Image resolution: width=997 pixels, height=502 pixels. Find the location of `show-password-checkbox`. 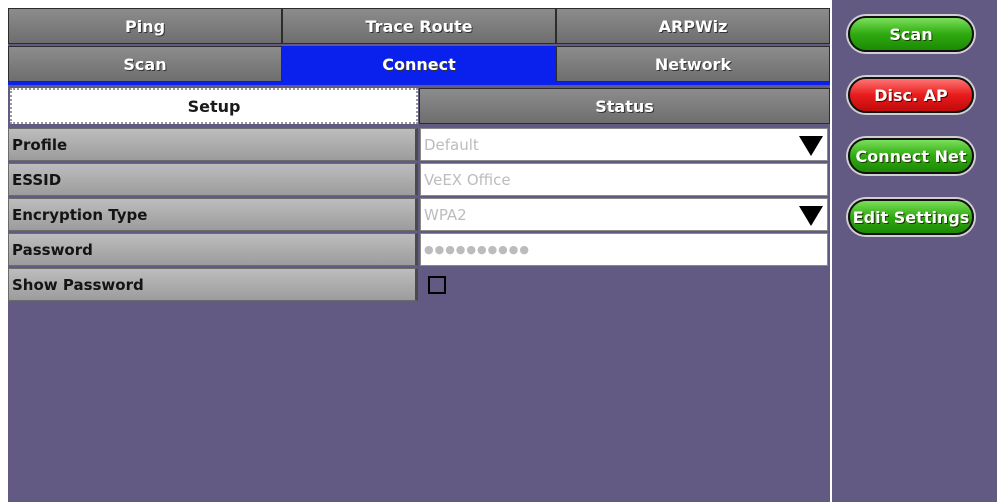

show-password-checkbox is located at coordinates (437, 285).